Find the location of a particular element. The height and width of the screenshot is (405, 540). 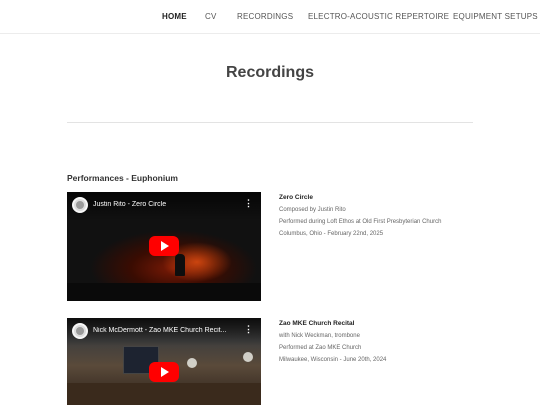

page-title: Recordings is located at coordinates (269, 72).